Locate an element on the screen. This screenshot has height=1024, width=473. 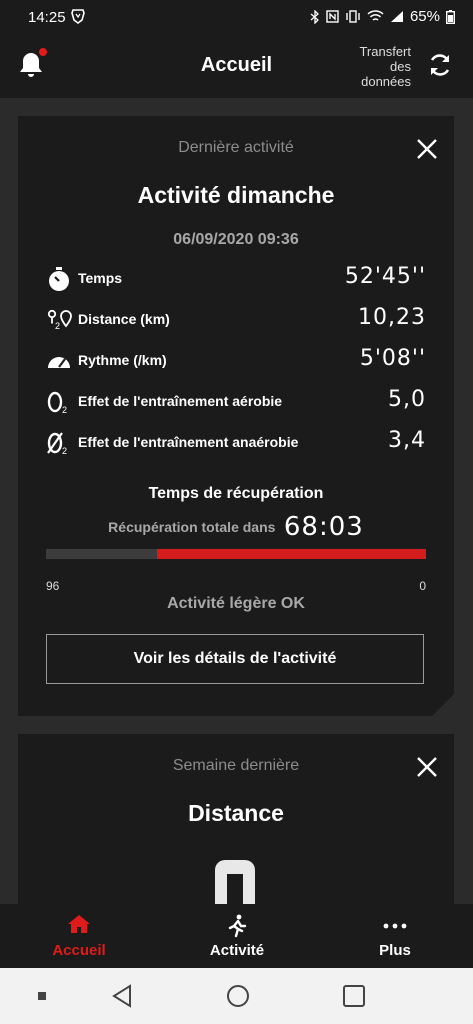
metric-row-aerobic: 2 Effet de l'entraînement aérobie 5,0 is located at coordinates (236, 402).